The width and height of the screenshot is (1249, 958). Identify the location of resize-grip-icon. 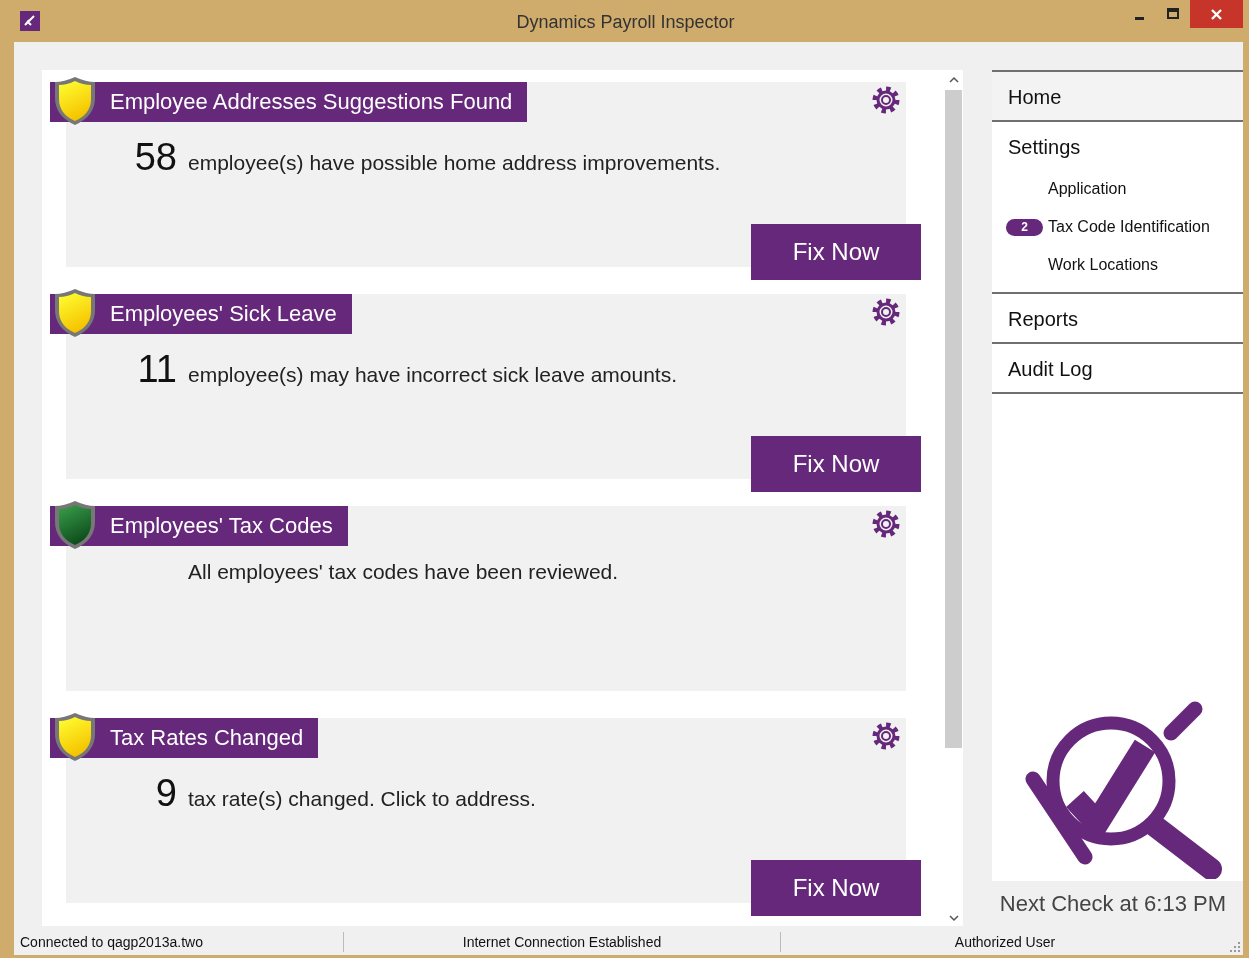
(1235, 947).